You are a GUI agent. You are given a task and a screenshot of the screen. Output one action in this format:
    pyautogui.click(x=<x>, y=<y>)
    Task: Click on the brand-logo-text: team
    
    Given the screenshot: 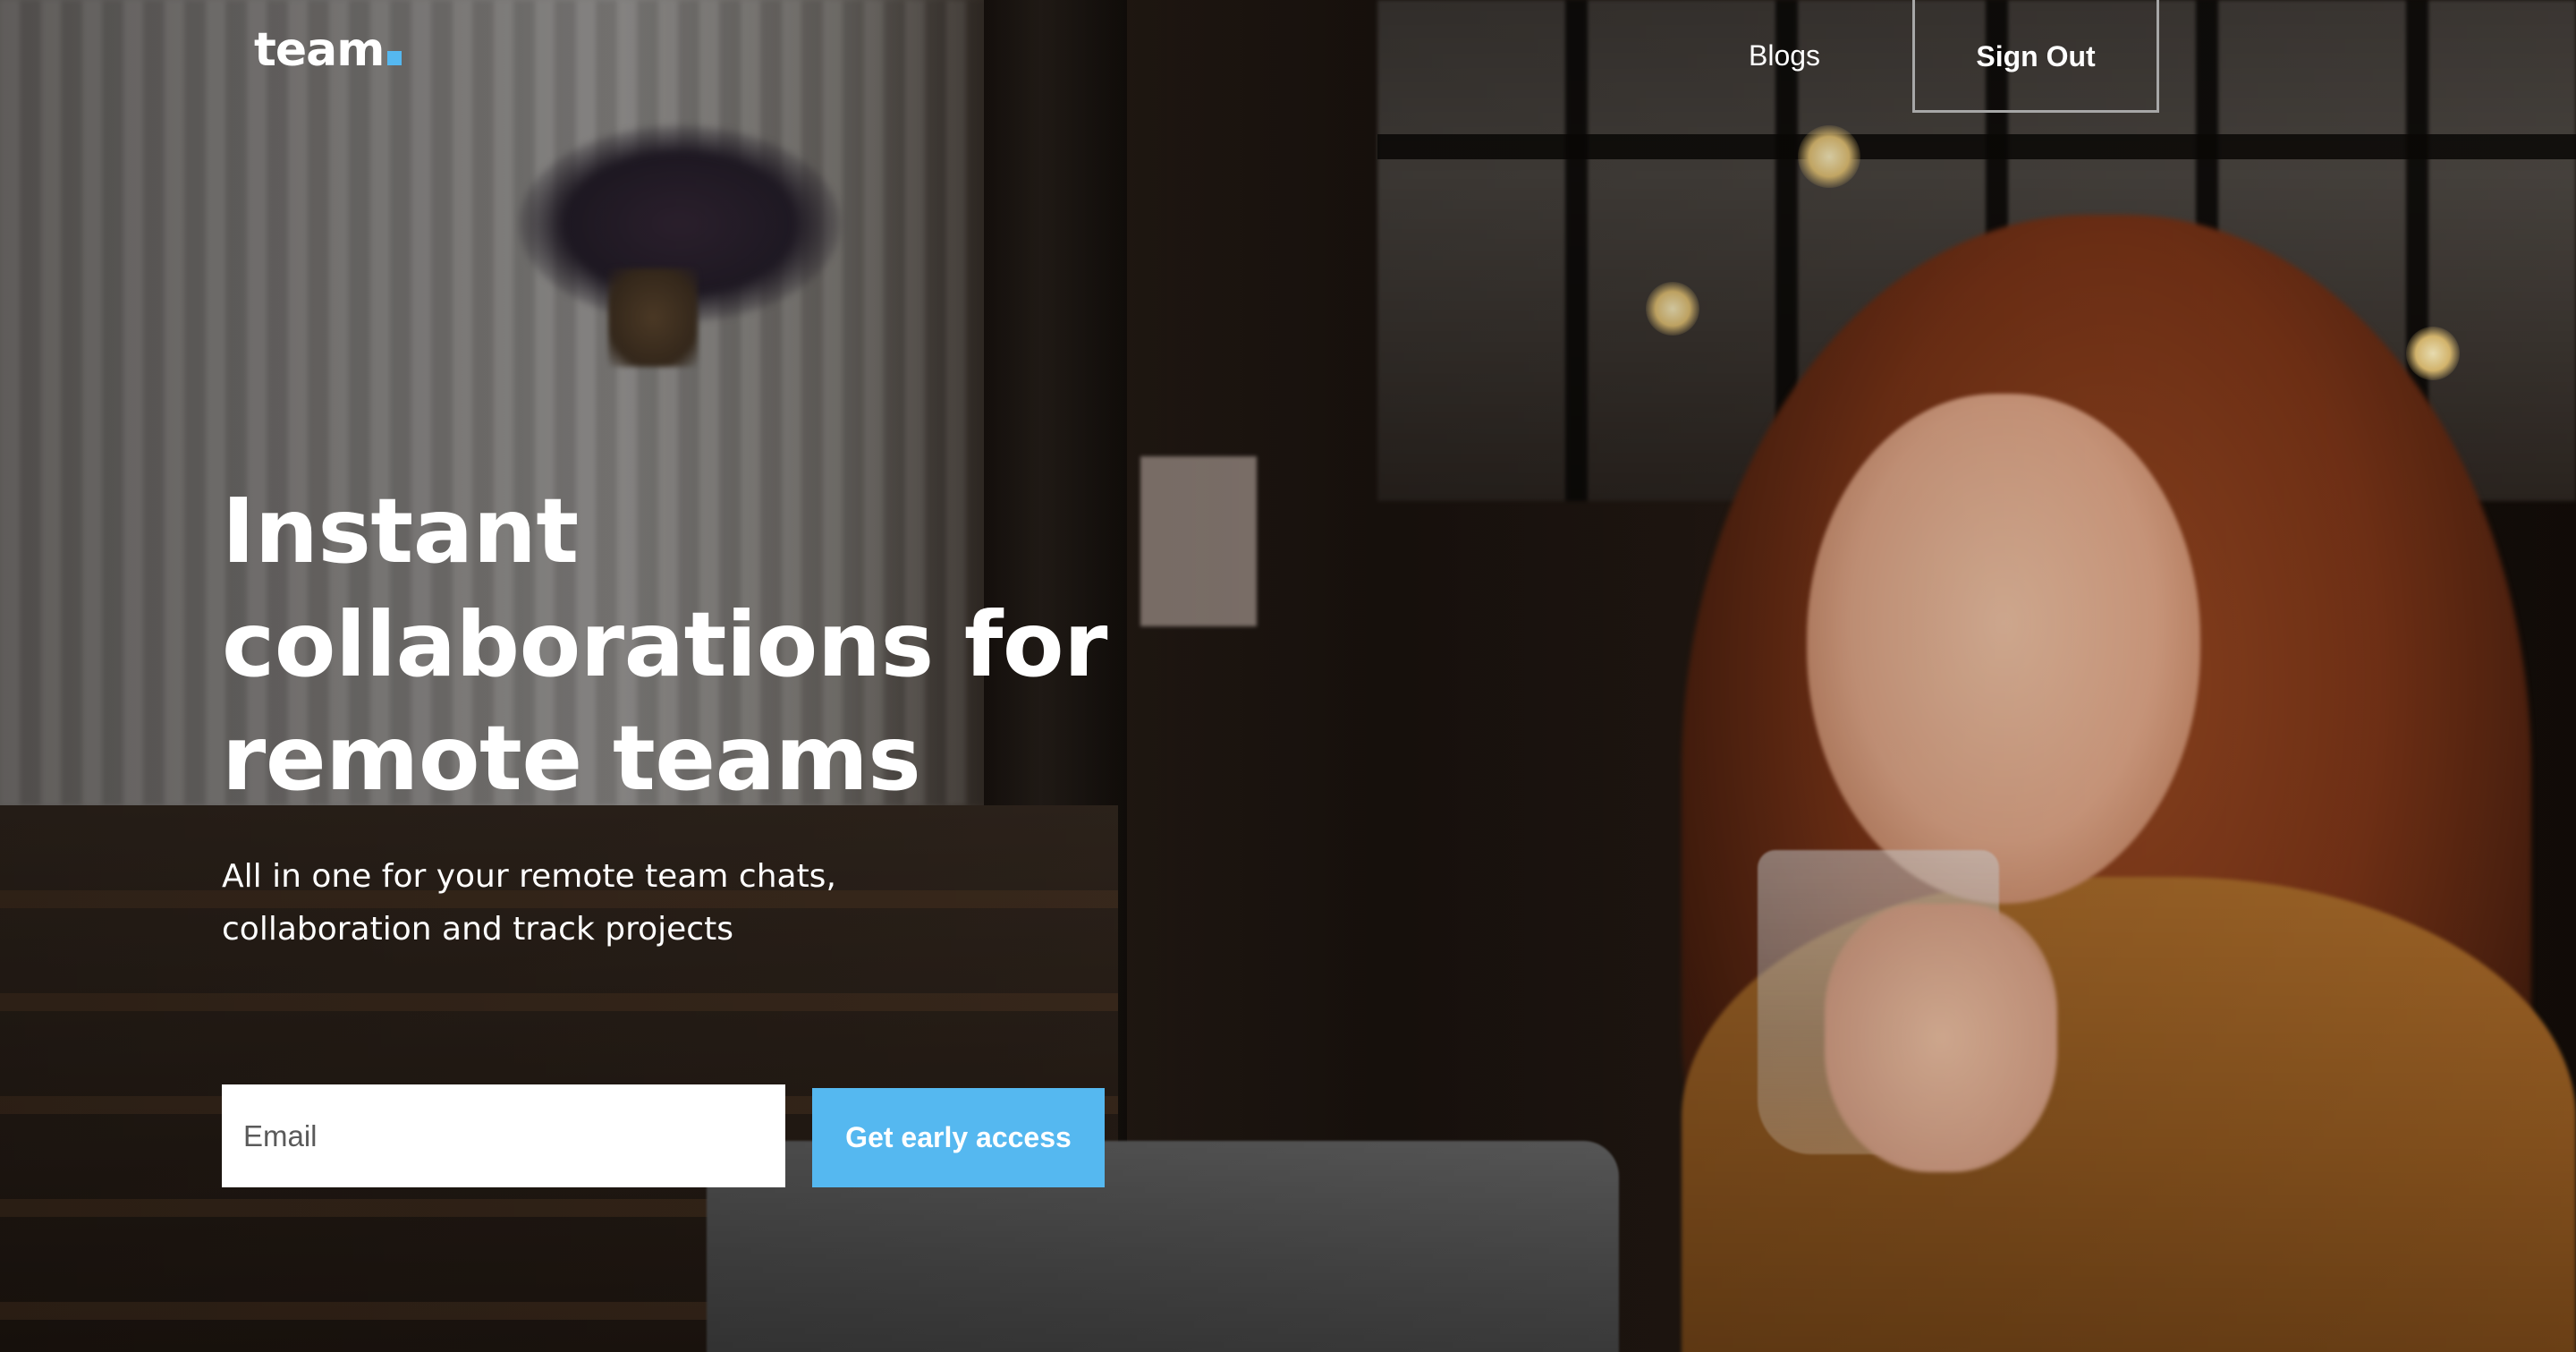 What is the action you would take?
    pyautogui.click(x=319, y=50)
    